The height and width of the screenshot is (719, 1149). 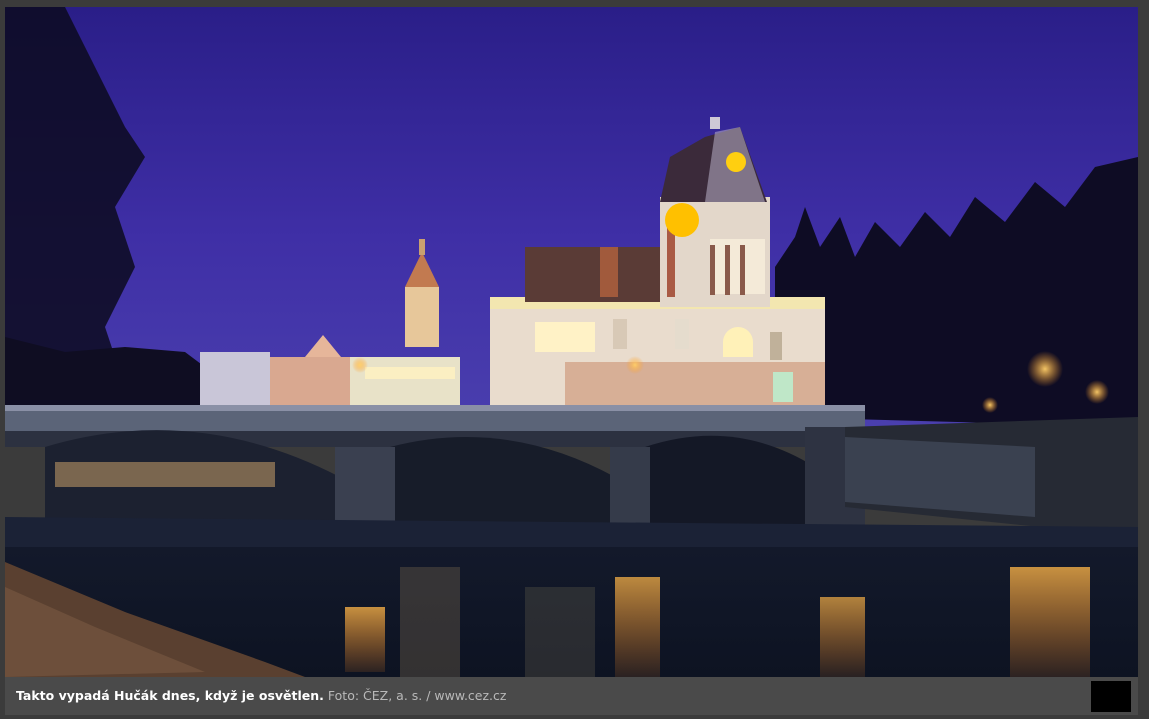 What do you see at coordinates (682, 220) in the screenshot?
I see `clock-face-large` at bounding box center [682, 220].